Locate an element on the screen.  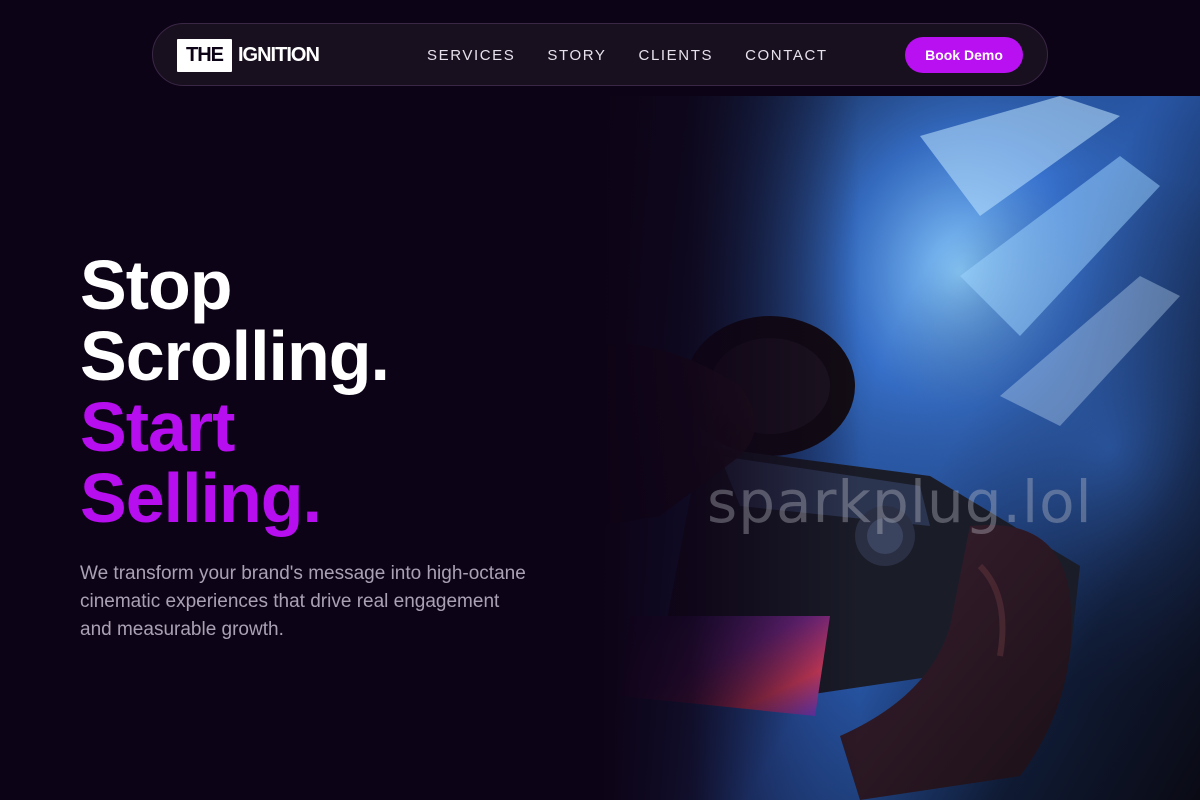
headline-line-4: Selling. is located at coordinates (201, 498).